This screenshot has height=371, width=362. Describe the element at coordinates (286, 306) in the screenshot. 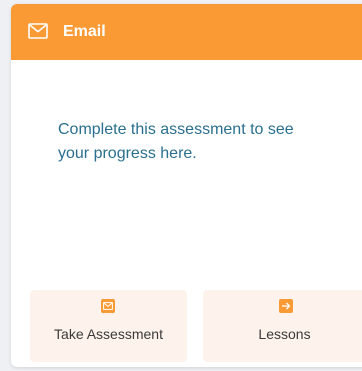

I see `arrow-right-icon` at that location.